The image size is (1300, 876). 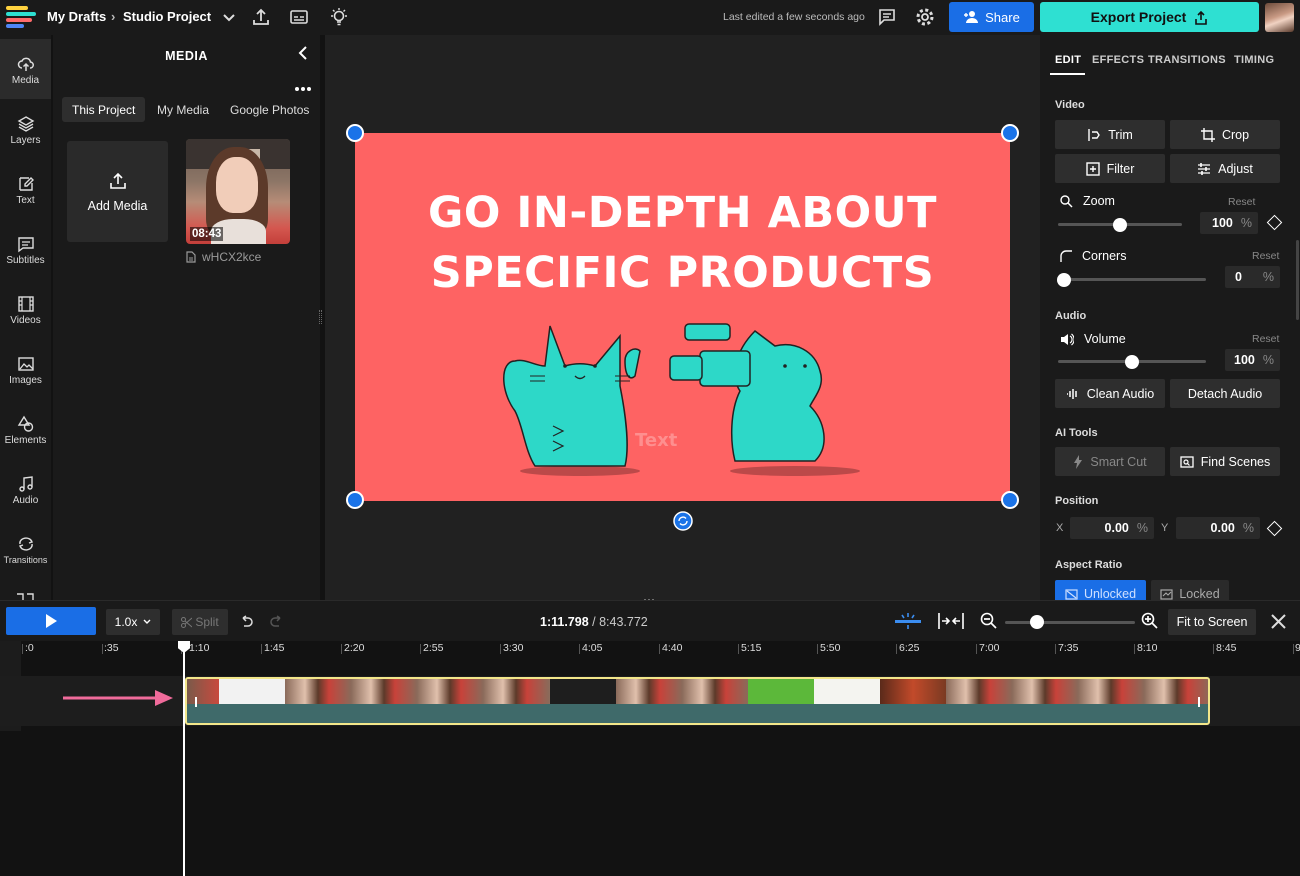 I want to click on thumbnail-face, so click(x=237, y=185).